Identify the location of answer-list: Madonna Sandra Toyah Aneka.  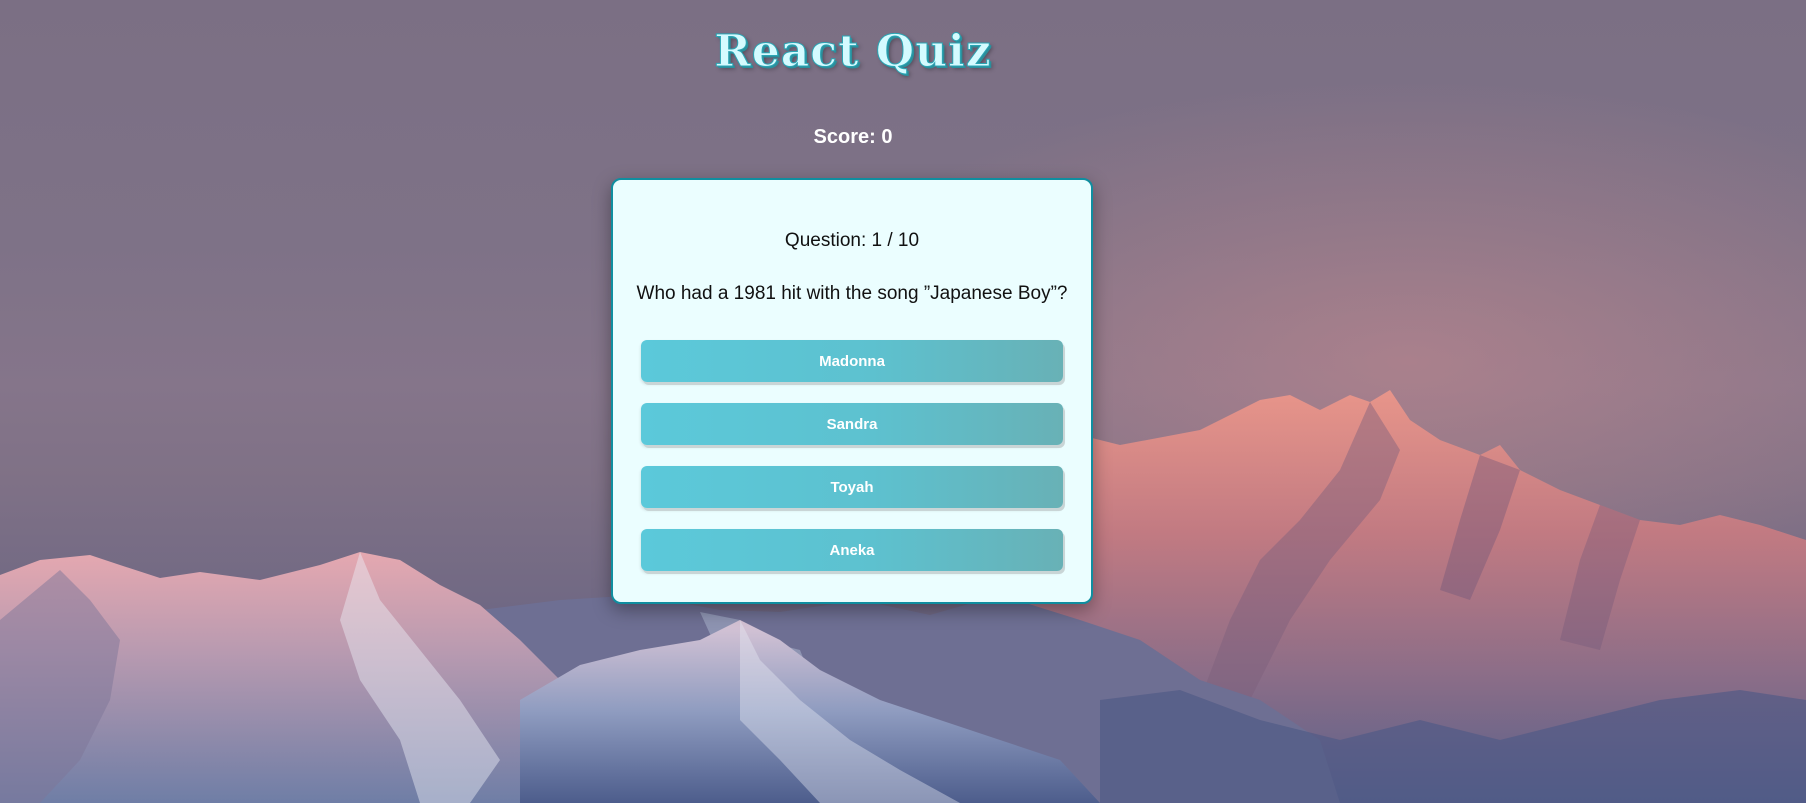
(852, 466).